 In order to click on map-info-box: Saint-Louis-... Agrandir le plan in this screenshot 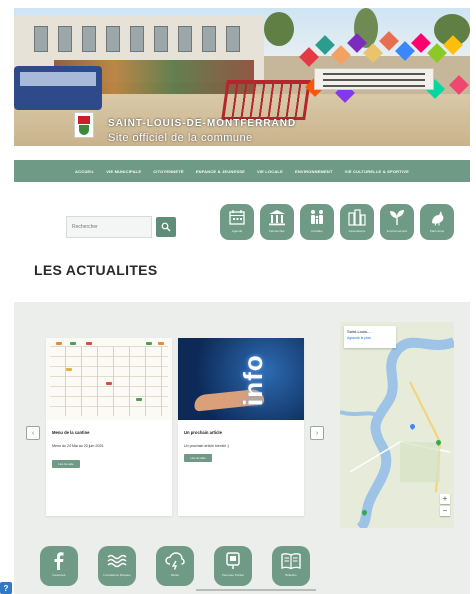, I will do `click(370, 337)`.